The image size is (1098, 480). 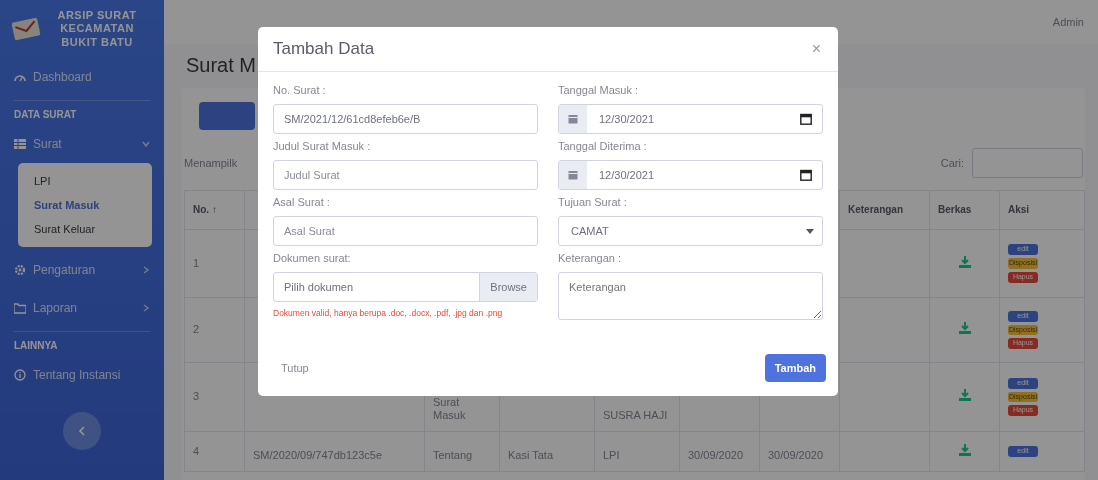 What do you see at coordinates (334, 451) in the screenshot?
I see `table-cell: SM/2020/09/747db123c5e` at bounding box center [334, 451].